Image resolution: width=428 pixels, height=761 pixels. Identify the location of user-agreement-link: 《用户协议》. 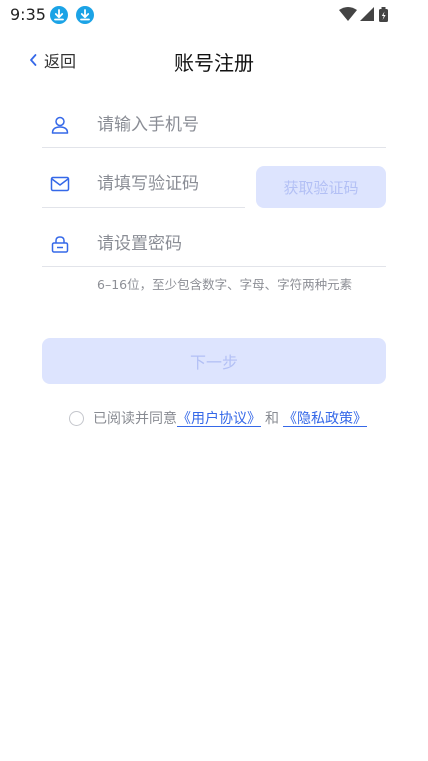
(219, 418).